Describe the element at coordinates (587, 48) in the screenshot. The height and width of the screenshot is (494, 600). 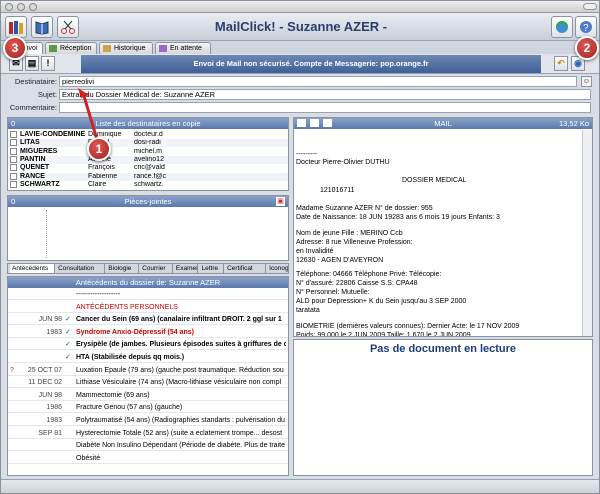
I see `callout-marker-2: 2` at that location.